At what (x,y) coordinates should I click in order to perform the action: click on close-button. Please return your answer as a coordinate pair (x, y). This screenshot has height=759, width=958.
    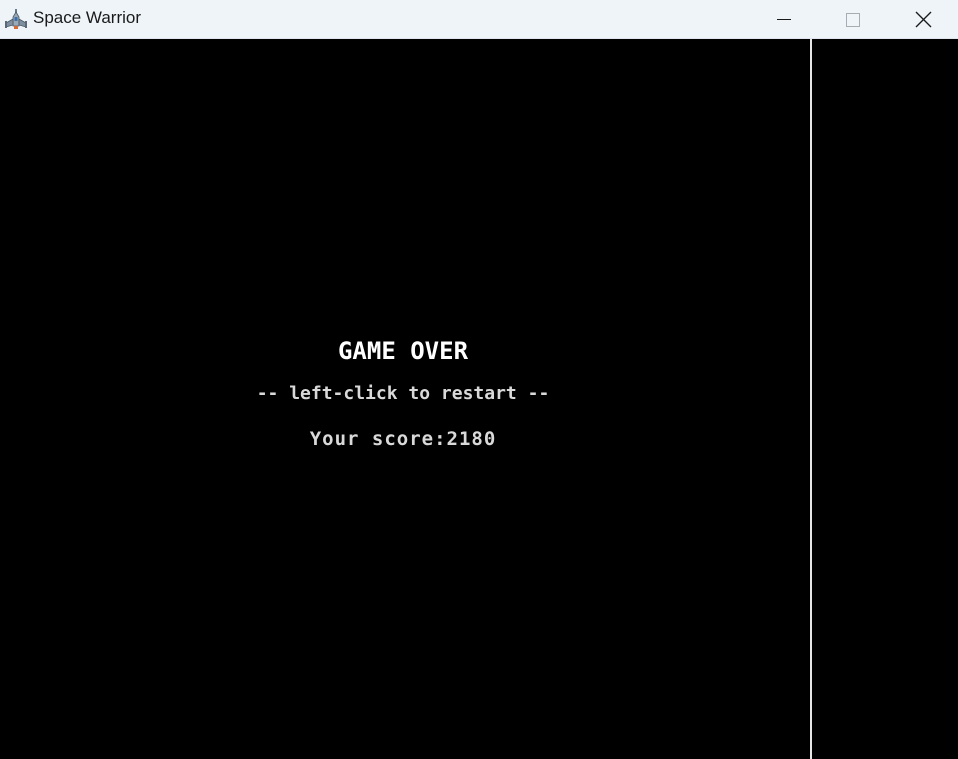
    Looking at the image, I should click on (923, 19).